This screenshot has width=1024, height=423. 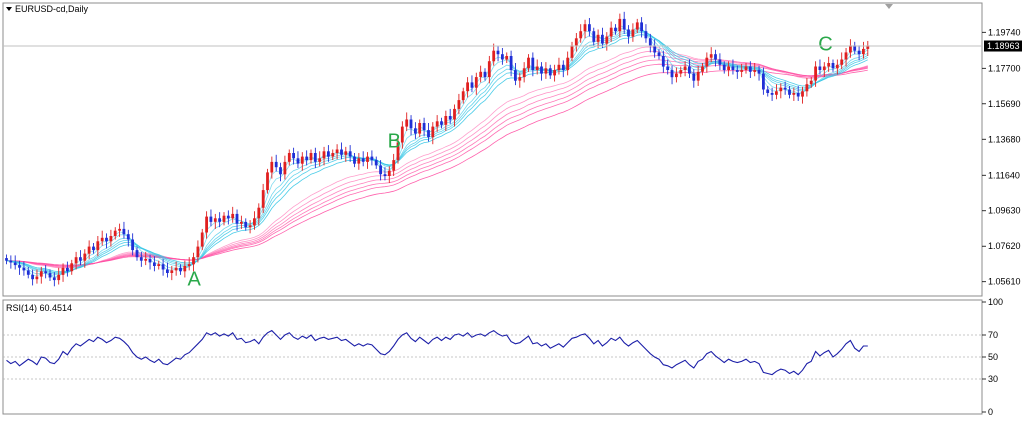 I want to click on price-panel-title: EURUSD-cd,Daily, so click(x=52, y=9).